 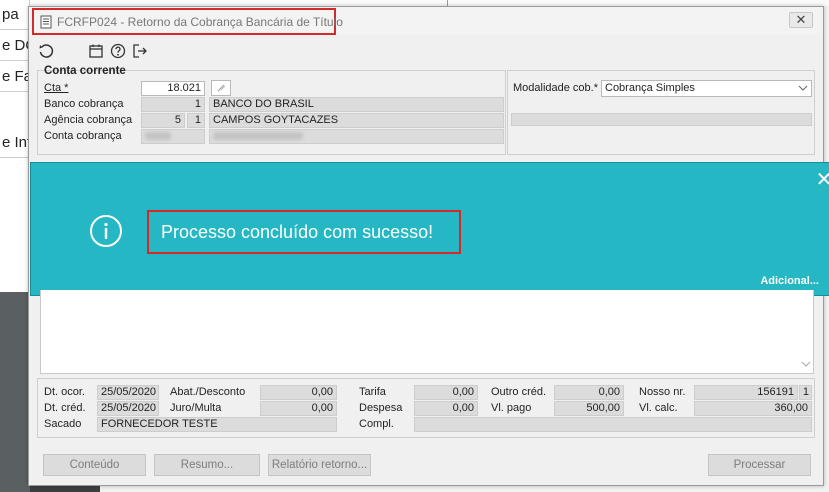 What do you see at coordinates (801, 20) in the screenshot?
I see `close-window-button: ✕` at bounding box center [801, 20].